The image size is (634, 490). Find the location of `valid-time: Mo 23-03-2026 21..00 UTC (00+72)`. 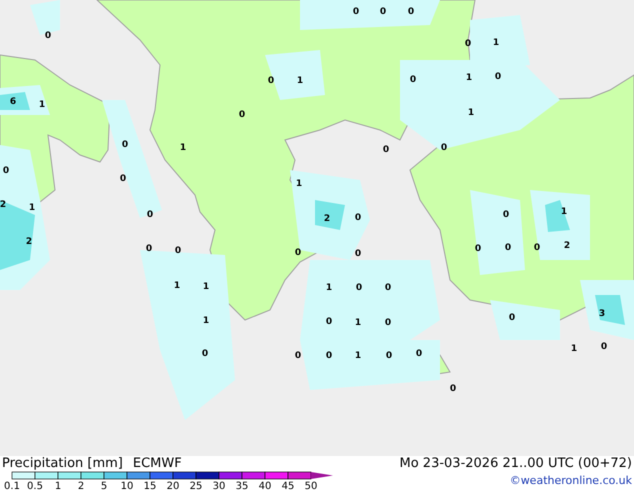

valid-time: Mo 23-03-2026 21..00 UTC (00+72) is located at coordinates (516, 463).